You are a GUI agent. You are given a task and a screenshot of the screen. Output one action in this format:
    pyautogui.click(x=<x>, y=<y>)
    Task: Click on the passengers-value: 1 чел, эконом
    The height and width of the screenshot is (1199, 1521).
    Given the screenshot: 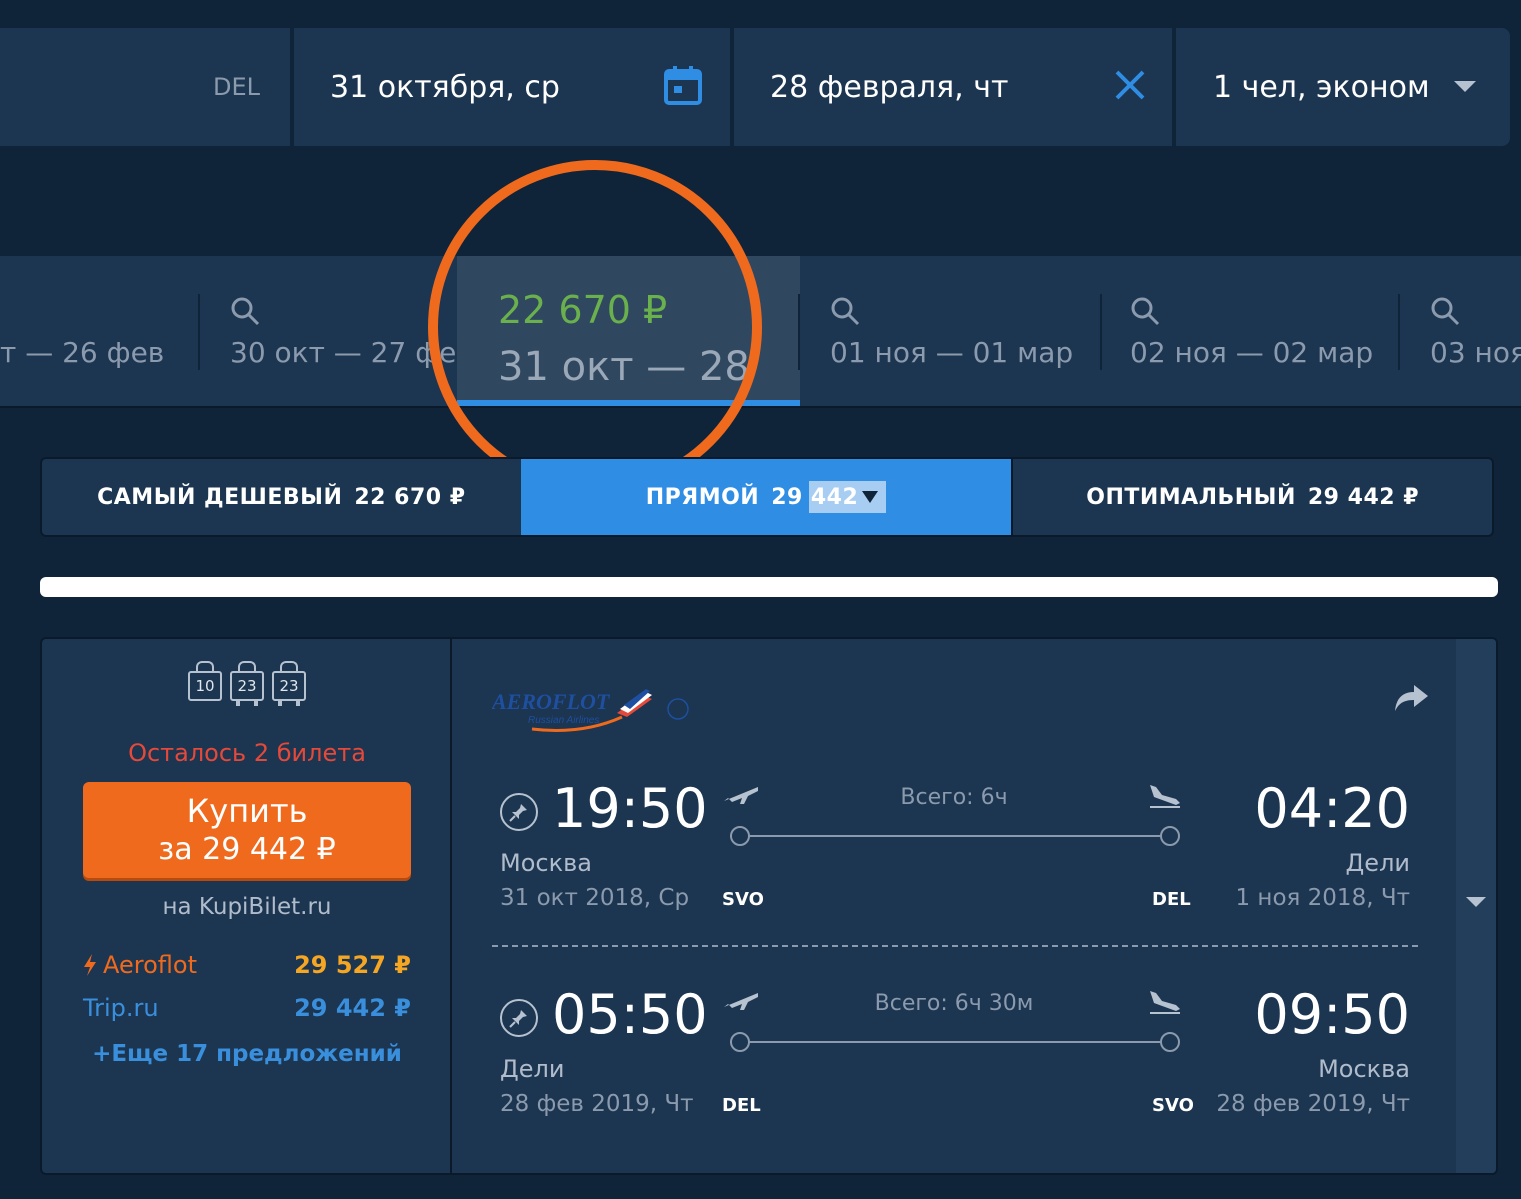 What is the action you would take?
    pyautogui.click(x=1321, y=87)
    